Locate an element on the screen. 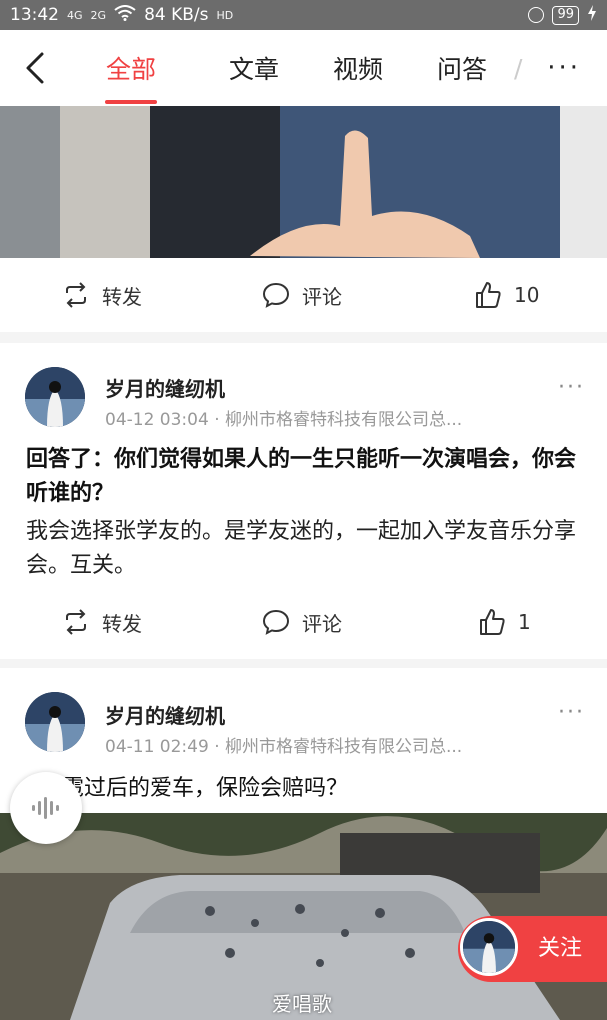 This screenshot has height=1020, width=607. post-title: 雹过后的爱车，保险会赔吗？ is located at coordinates (321, 789).